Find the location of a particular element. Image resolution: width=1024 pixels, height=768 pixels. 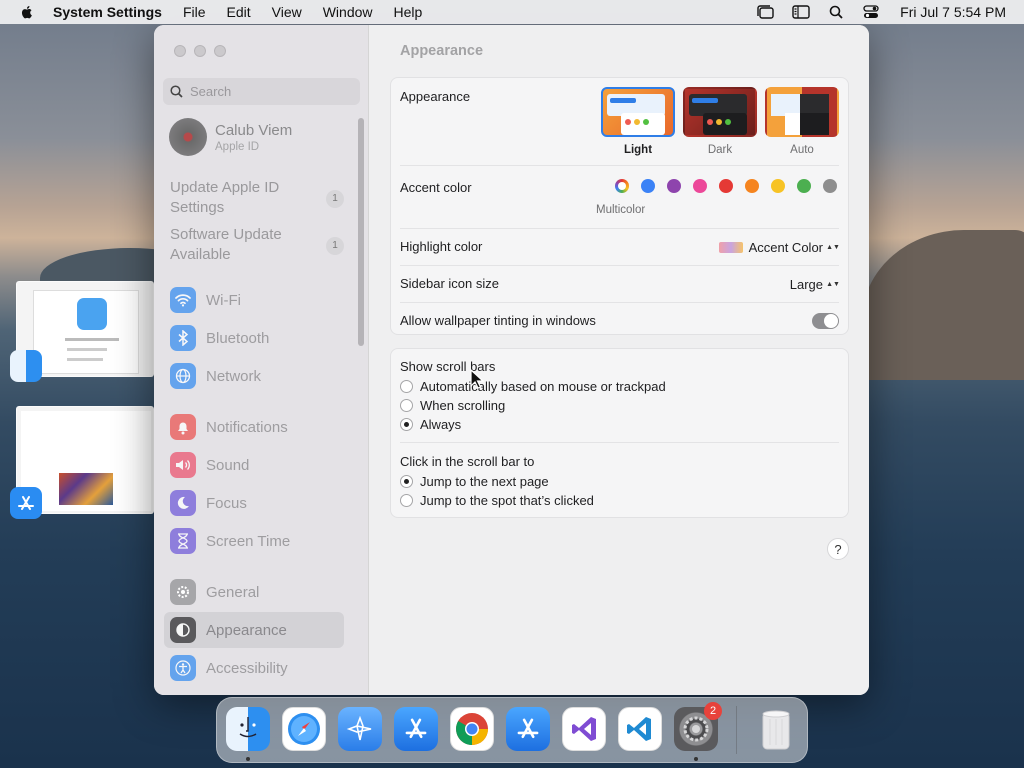

scroll-when-scrolling-radio: When scrolling is located at coordinates (452, 405).